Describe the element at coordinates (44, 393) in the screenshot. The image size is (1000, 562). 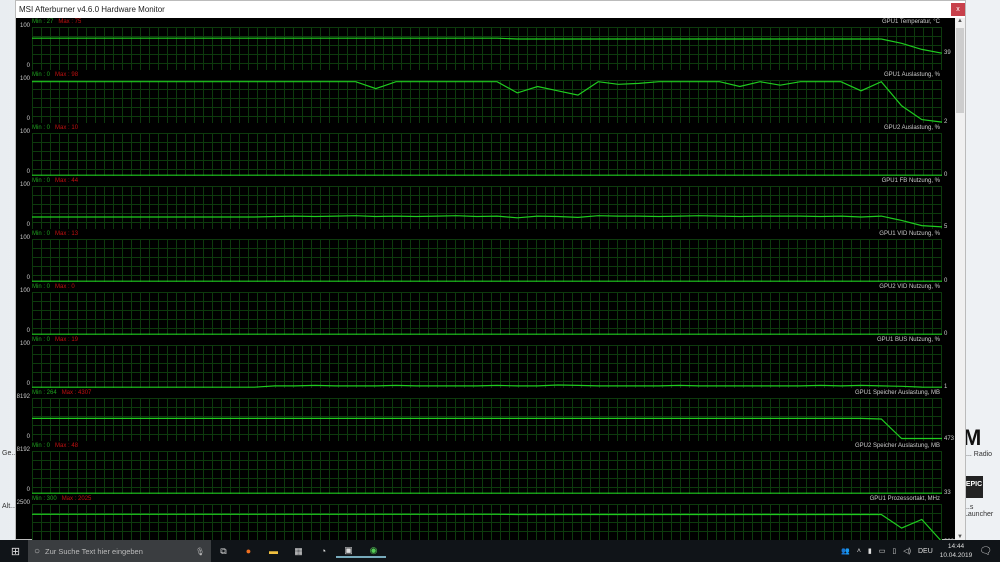
I see `min-value: Min : 264` at that location.